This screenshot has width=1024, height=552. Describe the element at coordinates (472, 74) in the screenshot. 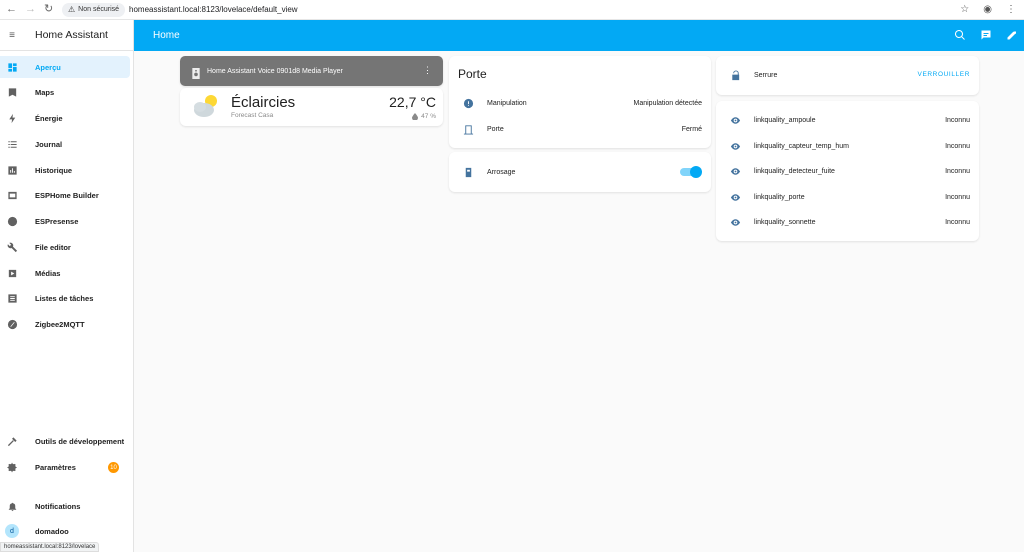

I see `card-title: Porte` at that location.